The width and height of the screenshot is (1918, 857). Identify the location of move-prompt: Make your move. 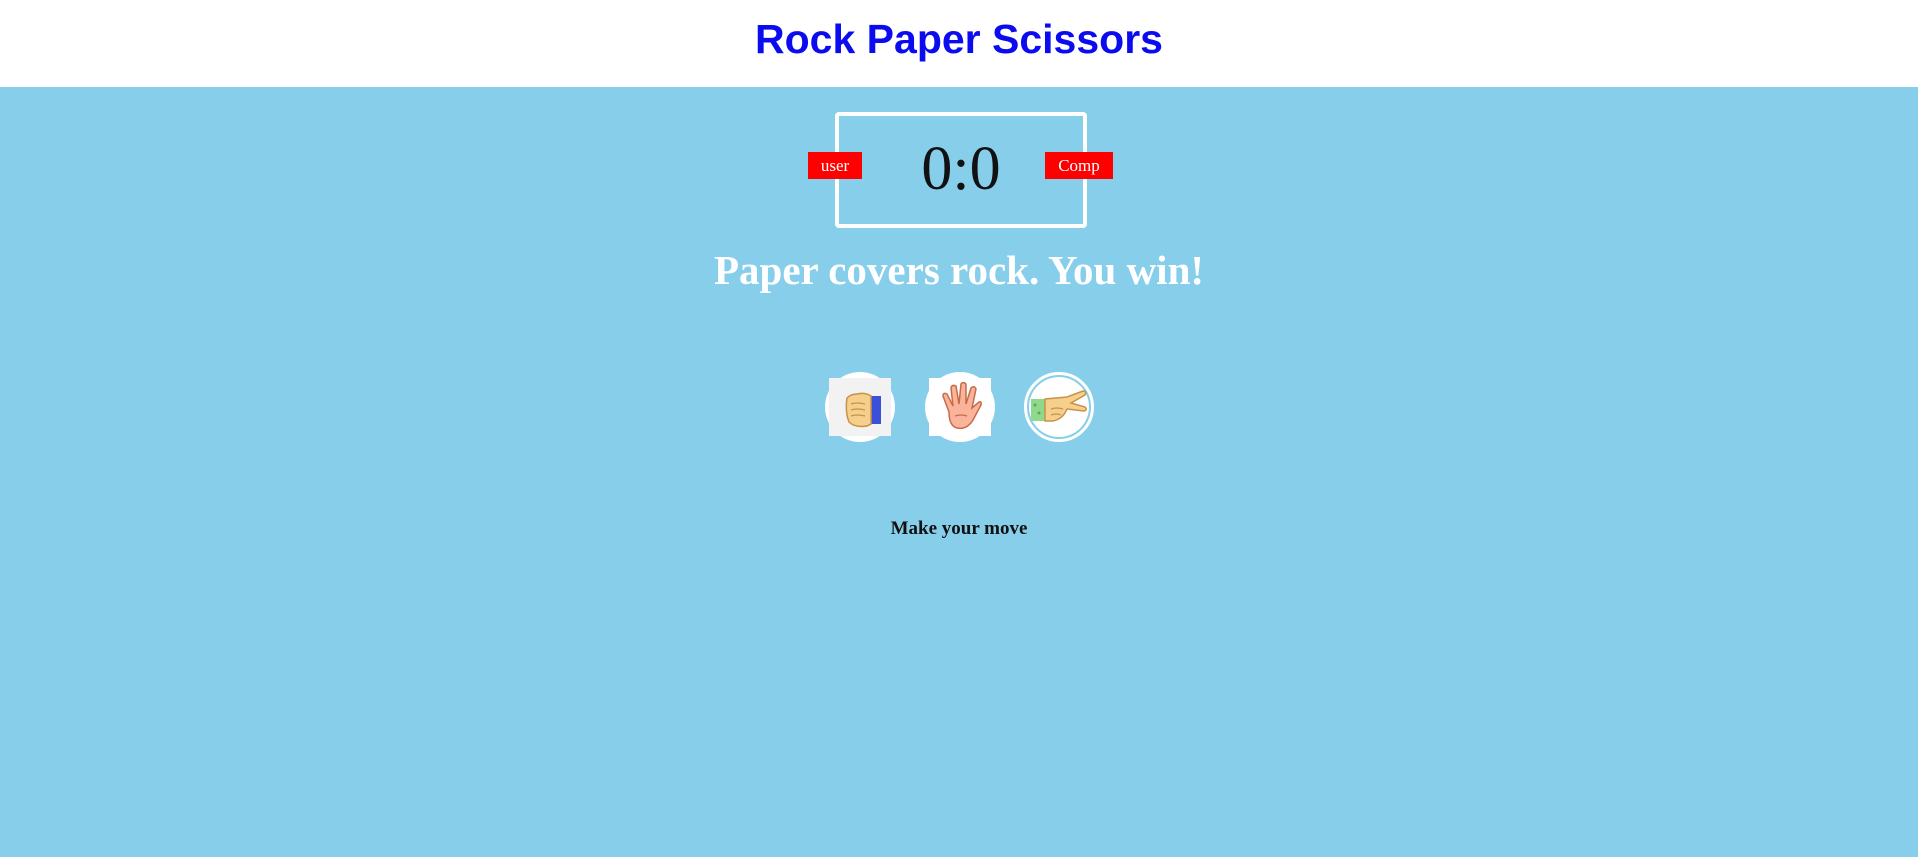
(959, 528).